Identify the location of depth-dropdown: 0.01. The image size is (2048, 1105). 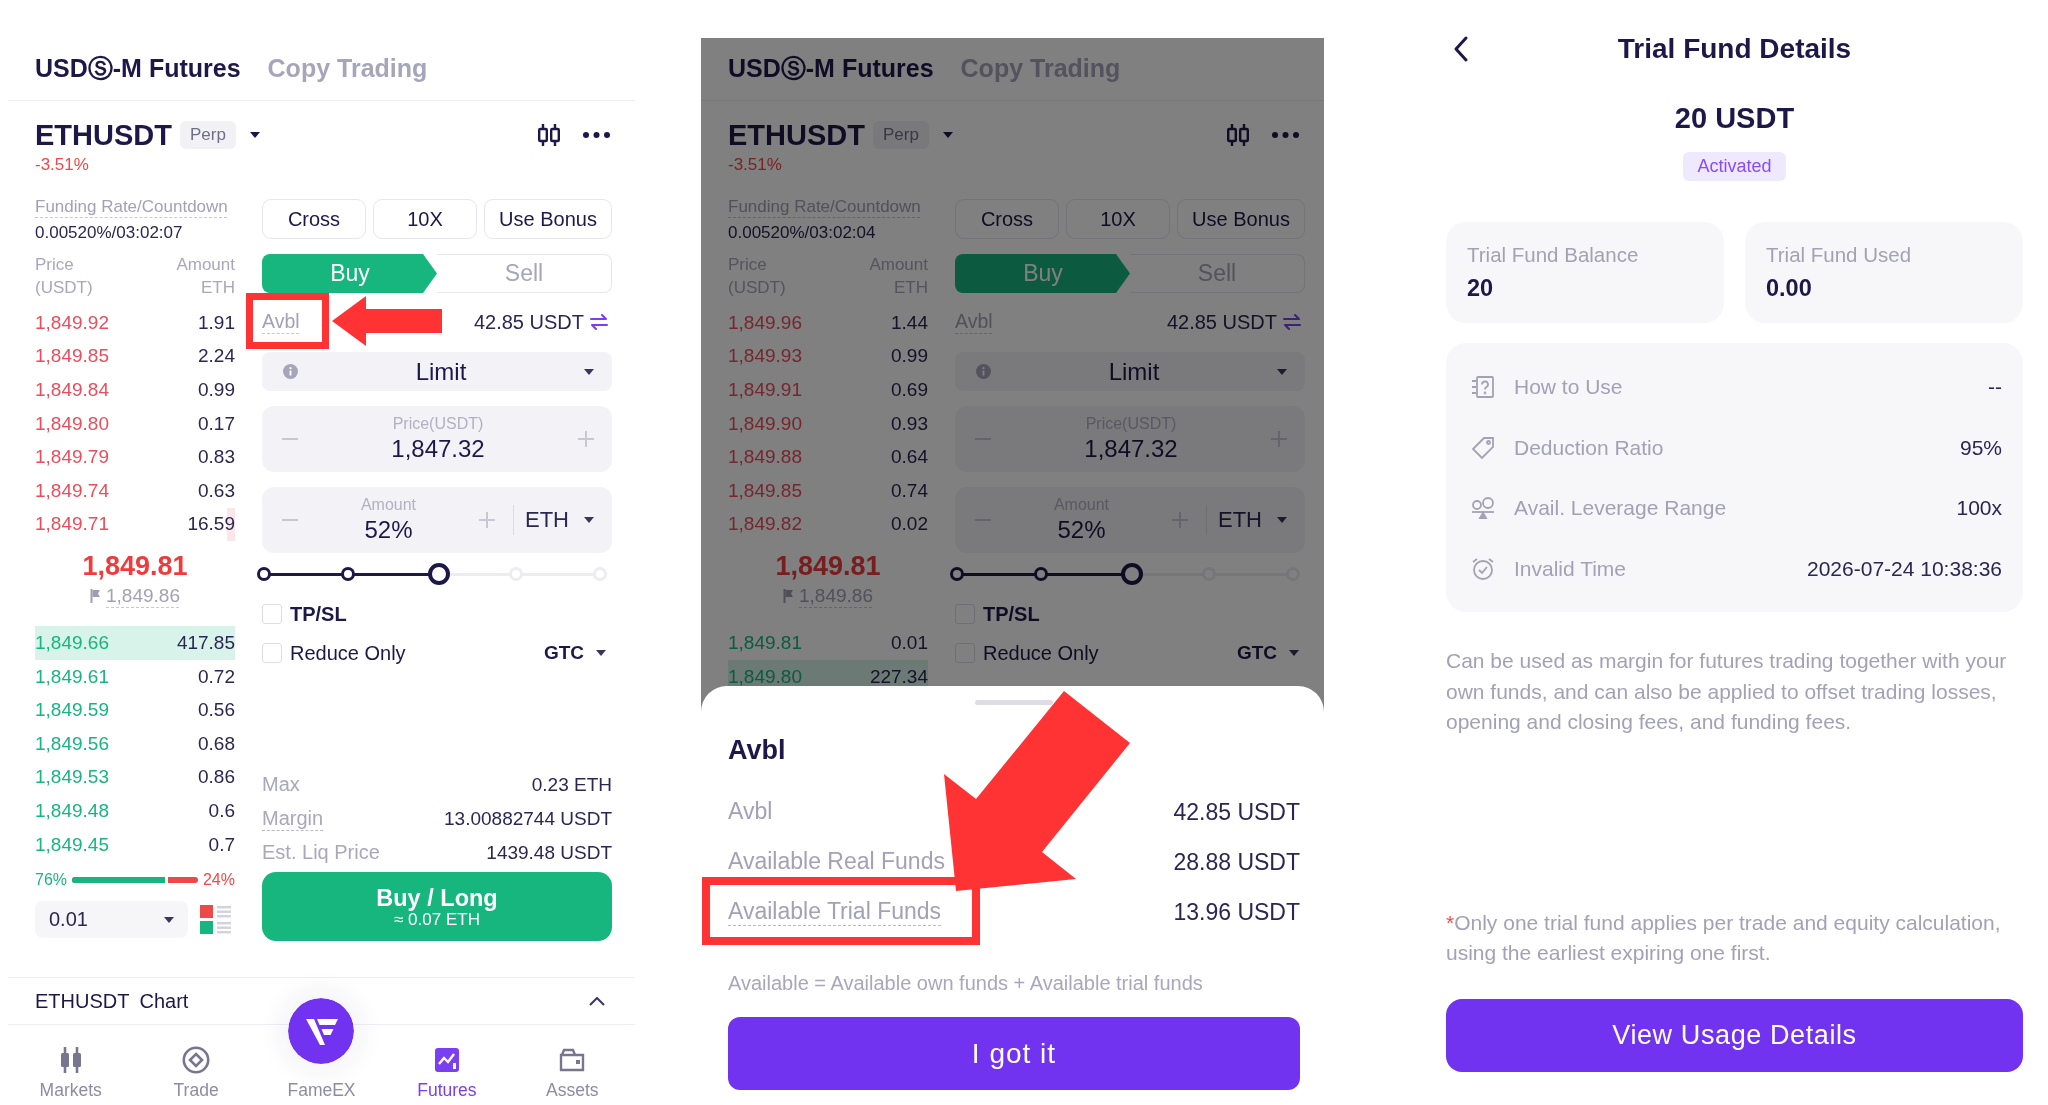
(111, 920).